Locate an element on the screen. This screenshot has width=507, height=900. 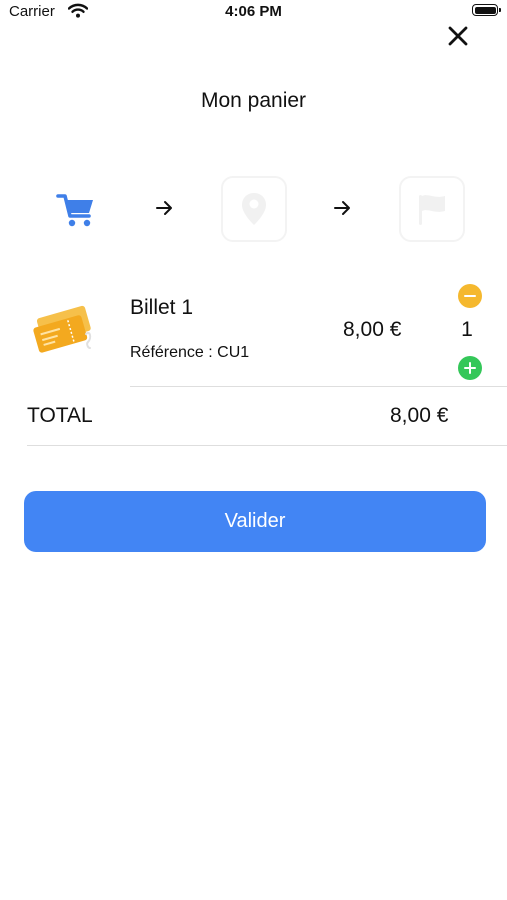
step-finish is located at coordinates (432, 209).